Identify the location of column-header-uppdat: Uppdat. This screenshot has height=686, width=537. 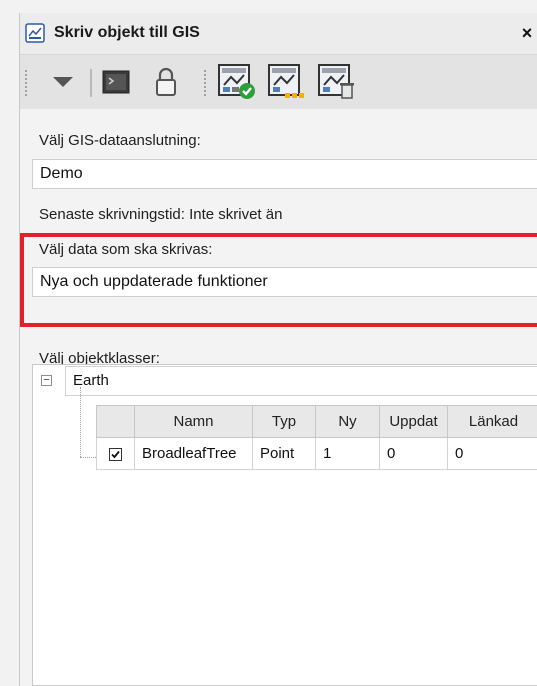
(413, 421).